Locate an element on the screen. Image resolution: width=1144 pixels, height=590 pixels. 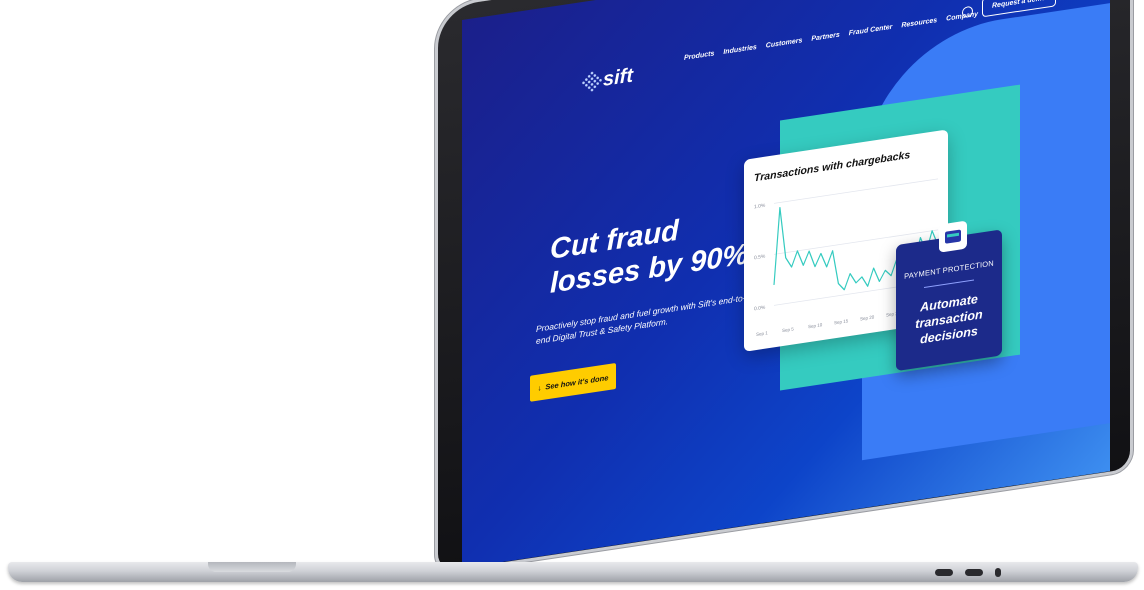
hero-title: Cut fraud losses by 90% is located at coordinates (649, 257).